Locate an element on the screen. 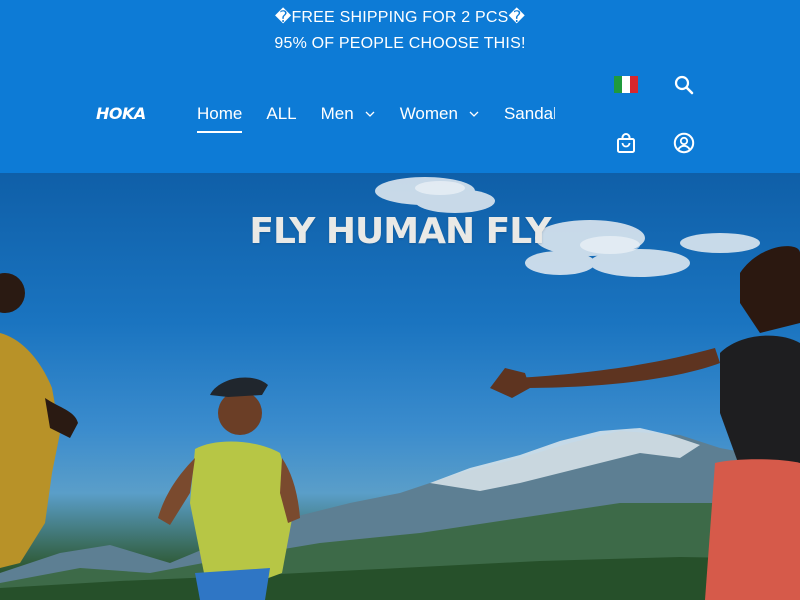 The image size is (800, 600). italy-flag-icon is located at coordinates (626, 84).